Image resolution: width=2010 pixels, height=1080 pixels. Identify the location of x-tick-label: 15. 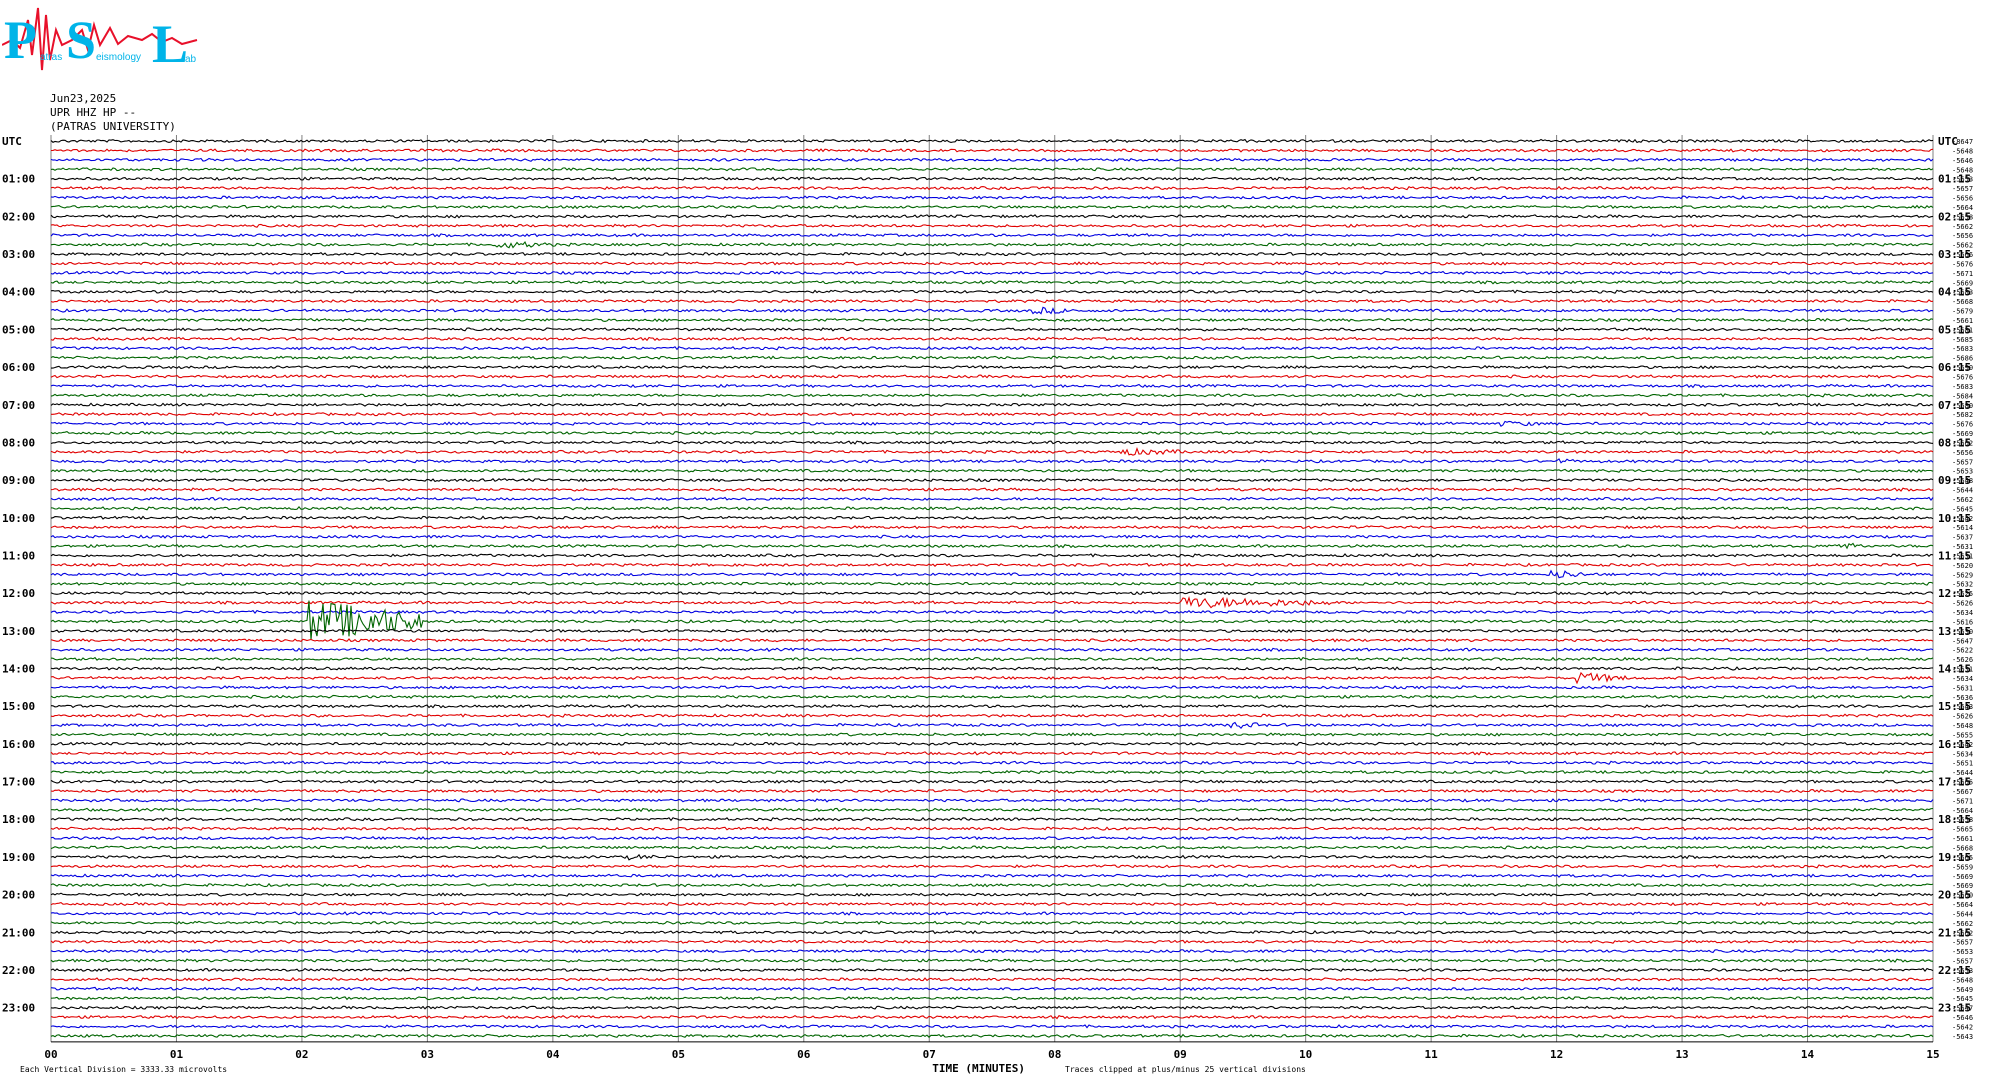
(1932, 1054).